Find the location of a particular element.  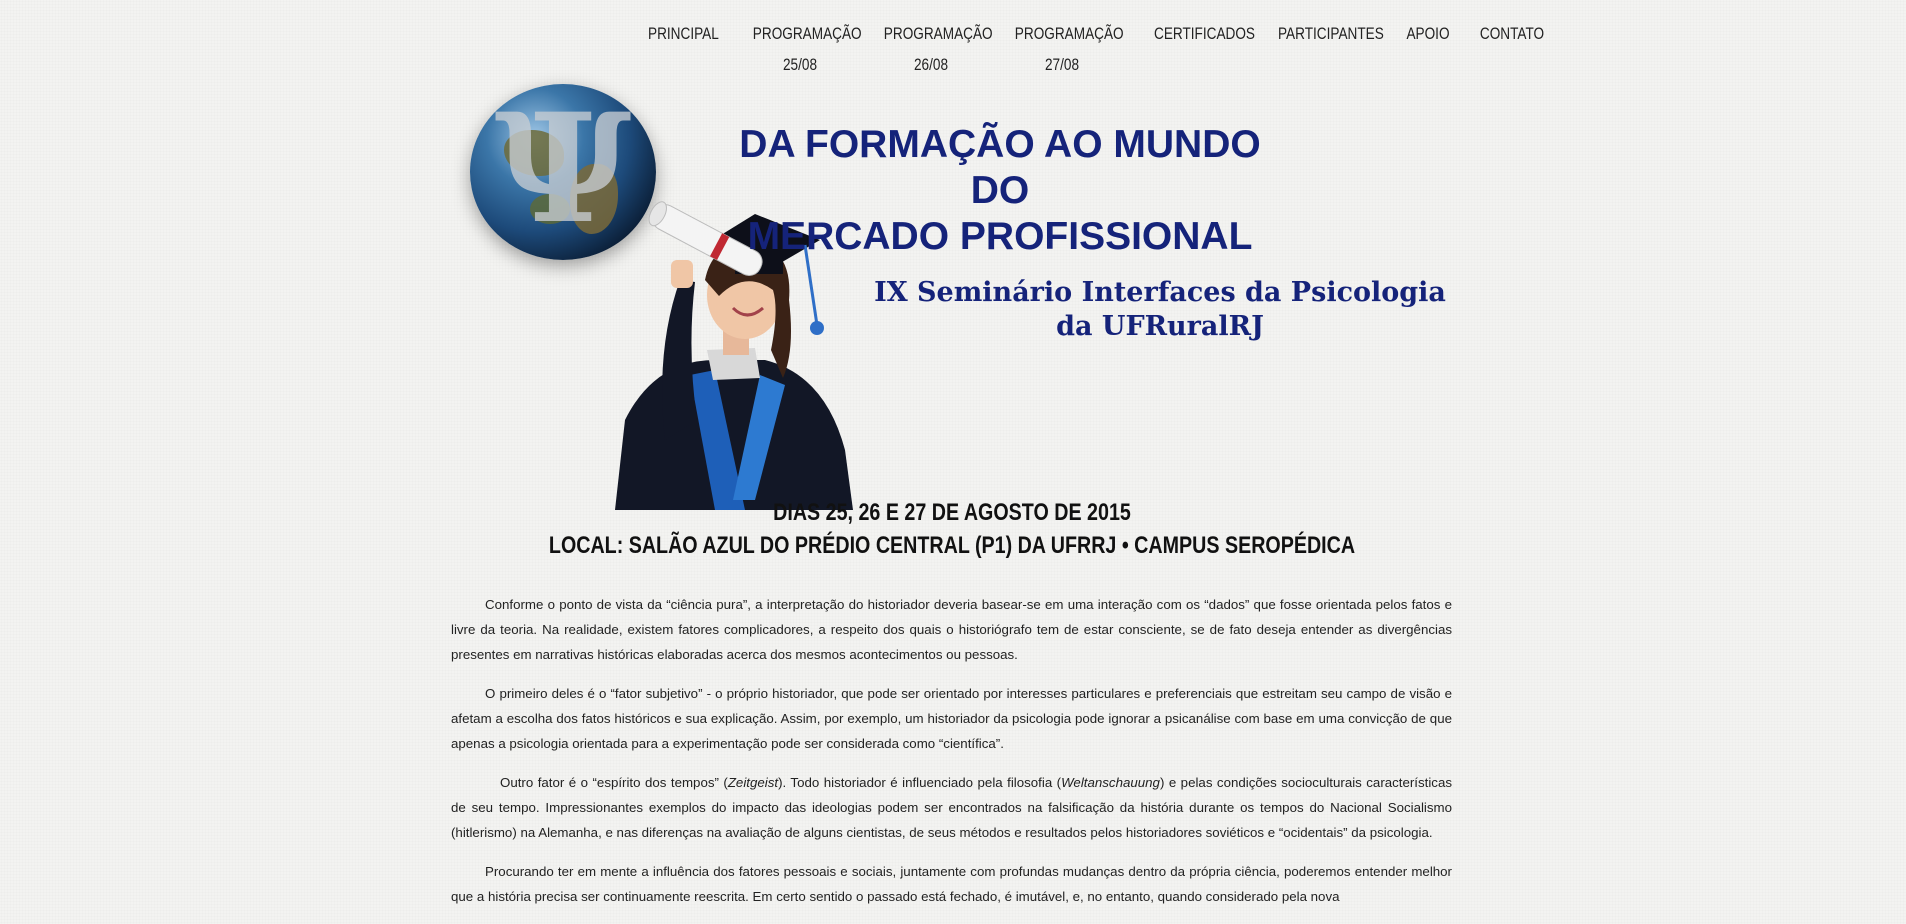

nav-principal: PRINCIPAL is located at coordinates (683, 33).